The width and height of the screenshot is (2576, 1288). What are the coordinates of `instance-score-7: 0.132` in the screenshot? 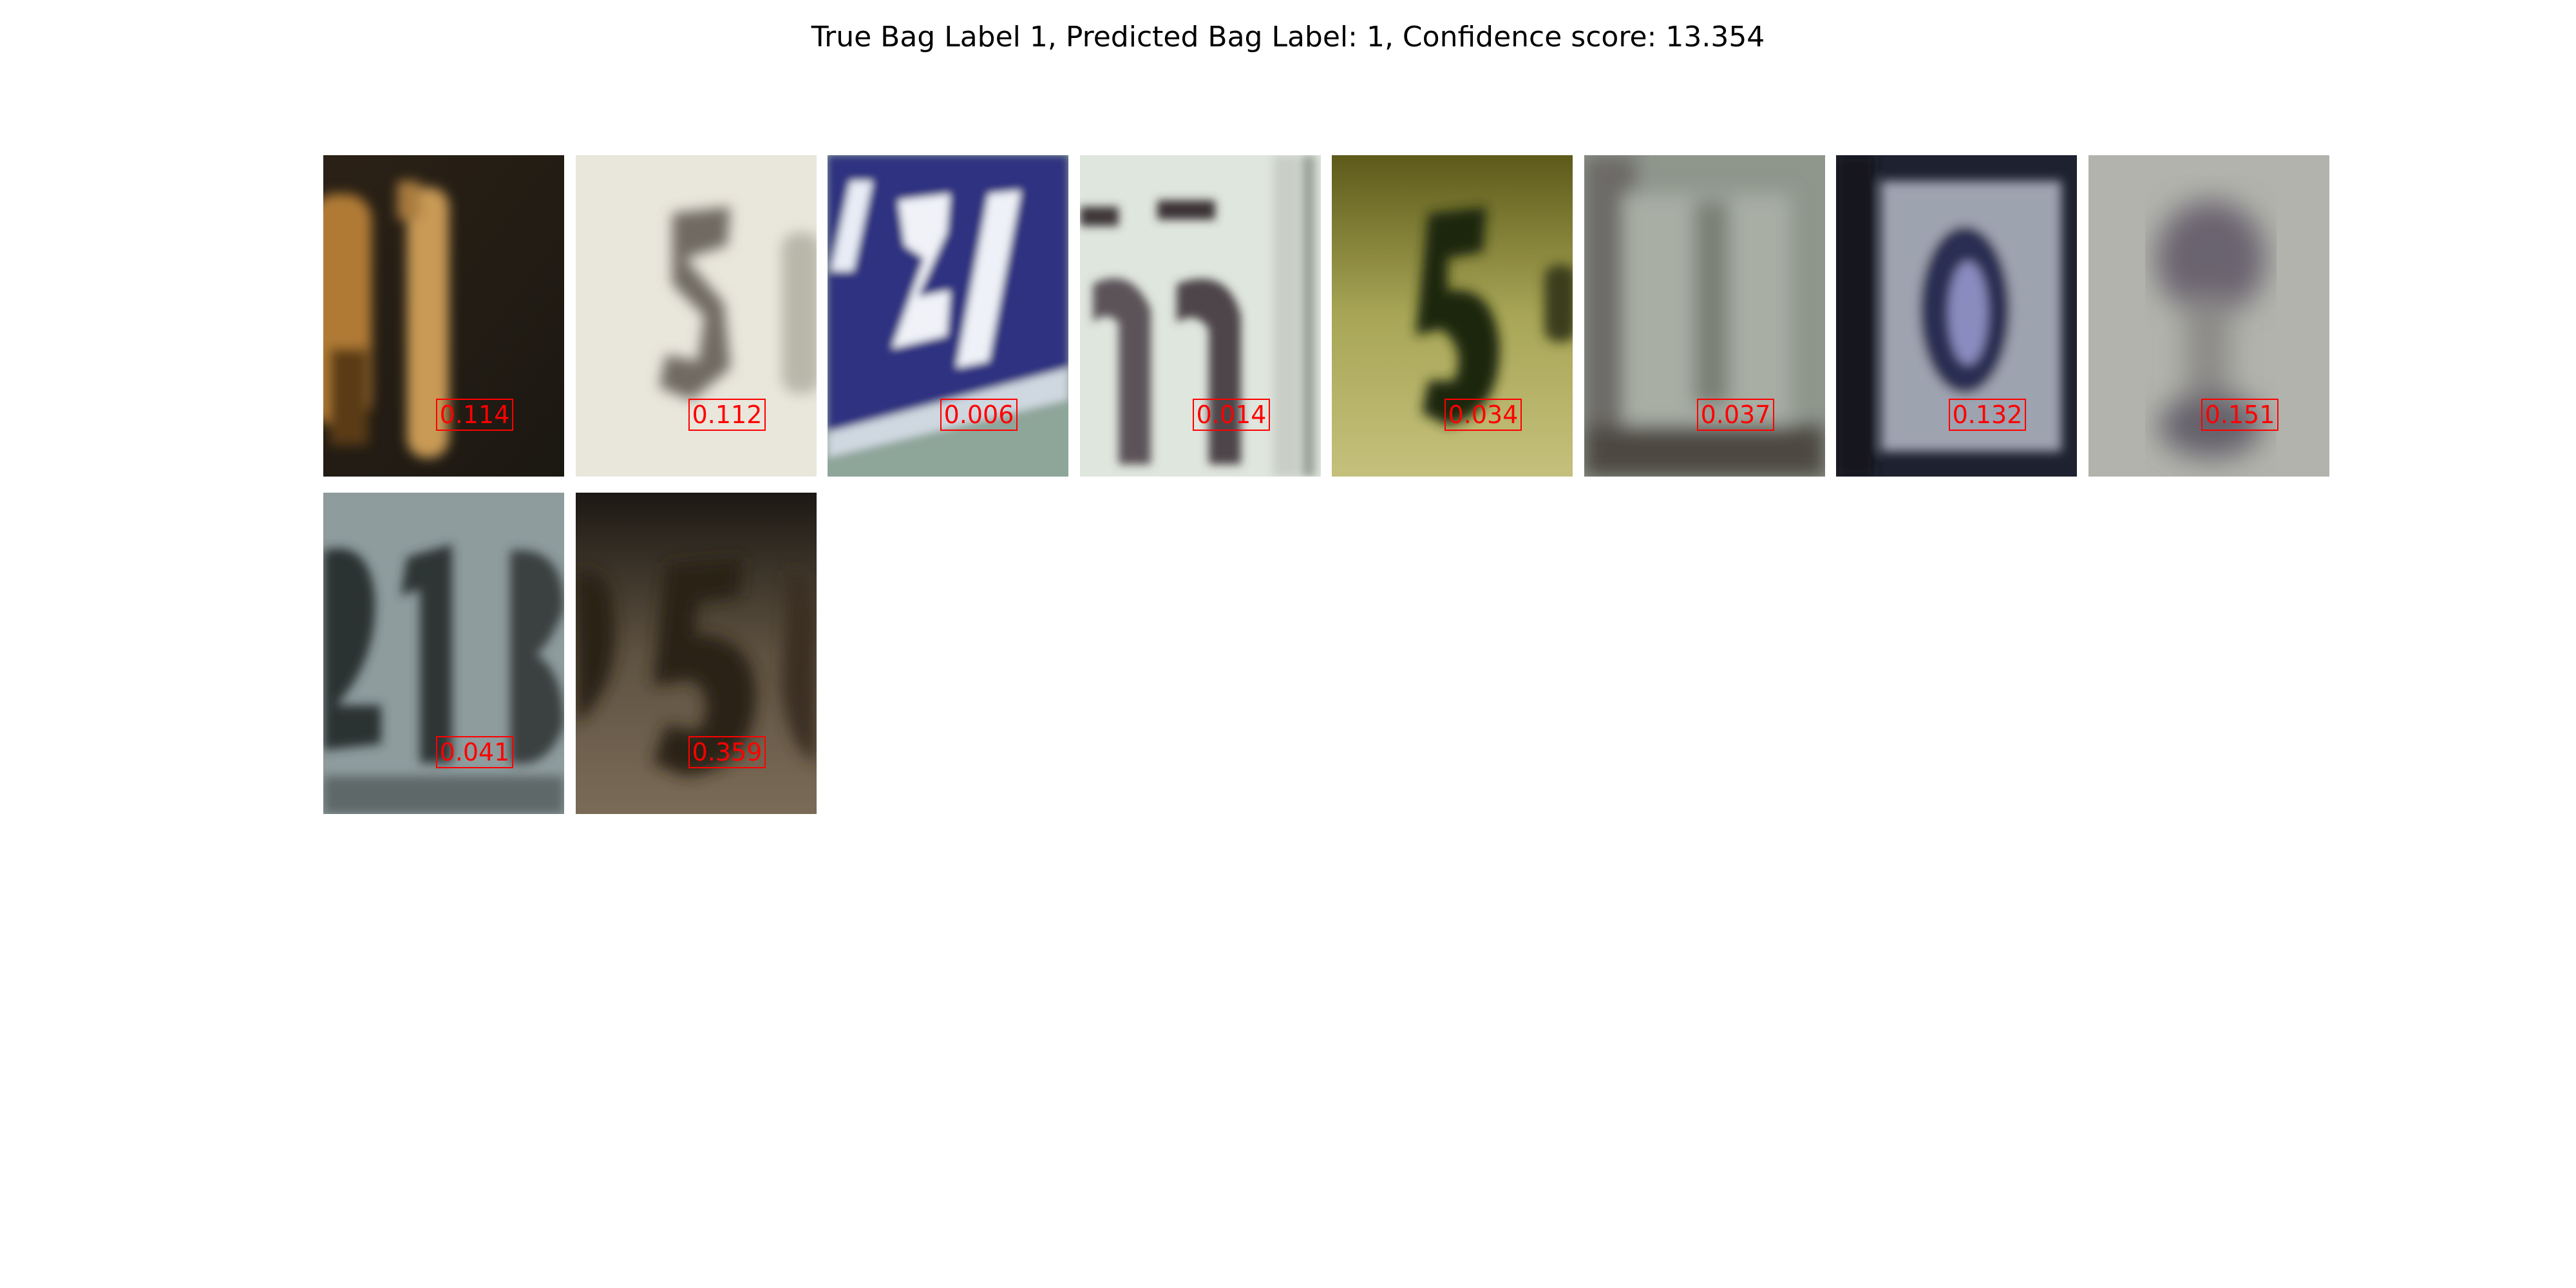 It's located at (1987, 415).